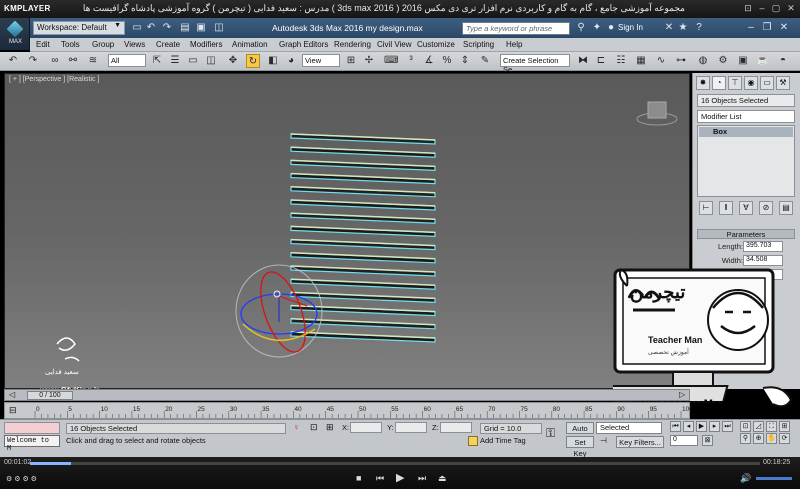 This screenshot has width=800, height=489. Describe the element at coordinates (391, 61) in the screenshot. I see `keyboard-shortcut-icon: ⌨` at that location.